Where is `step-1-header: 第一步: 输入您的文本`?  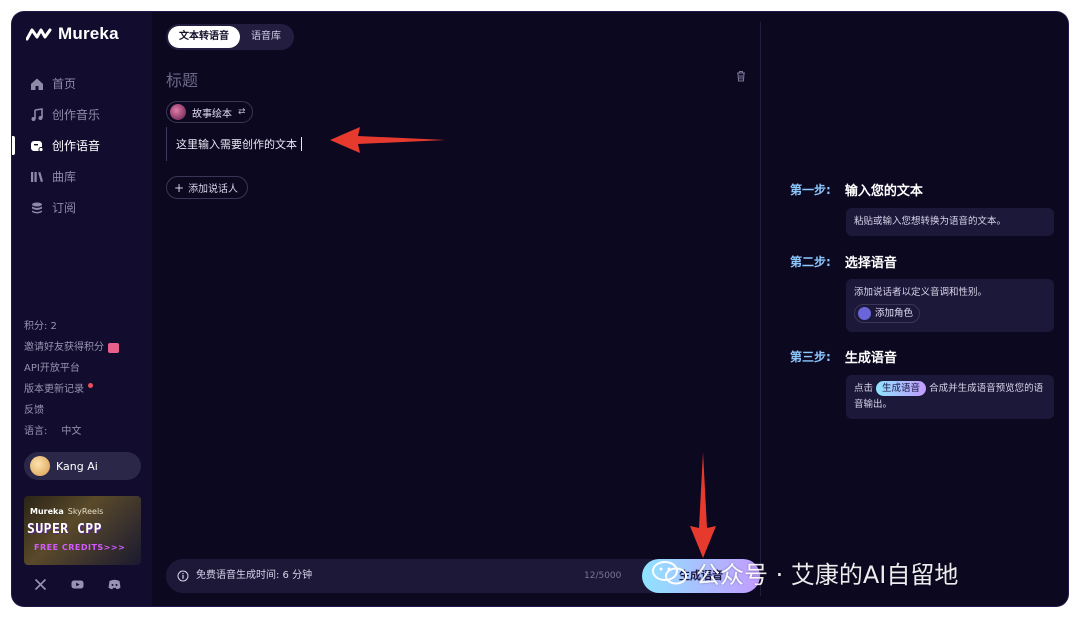 step-1-header: 第一步: 输入您的文本 is located at coordinates (856, 189).